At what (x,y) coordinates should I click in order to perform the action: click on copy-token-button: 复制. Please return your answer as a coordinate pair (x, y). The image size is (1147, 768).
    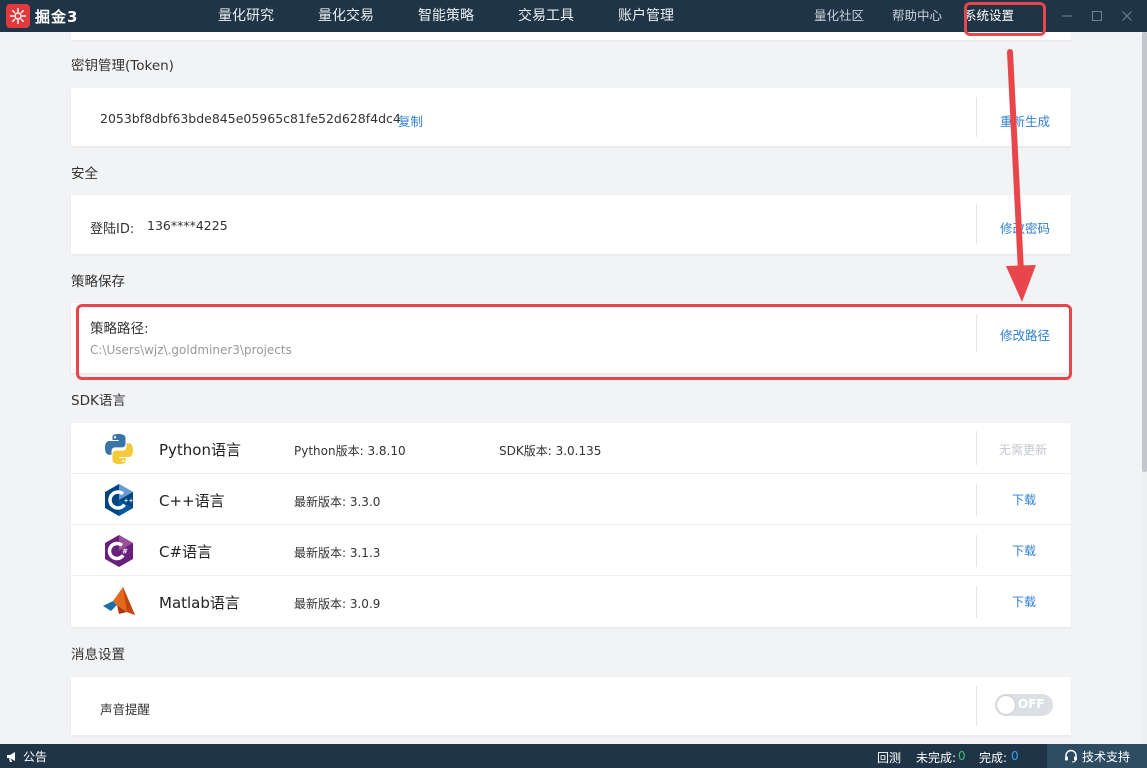
    Looking at the image, I should click on (410, 120).